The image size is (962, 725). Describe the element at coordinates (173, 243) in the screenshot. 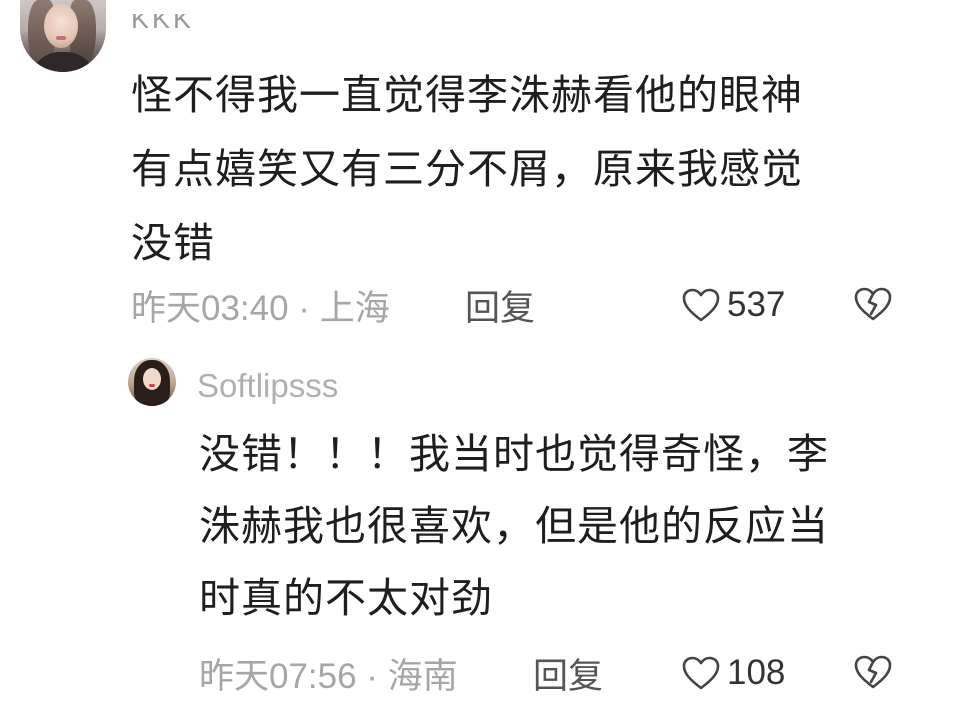

I see `comment-text-line: 没错` at that location.